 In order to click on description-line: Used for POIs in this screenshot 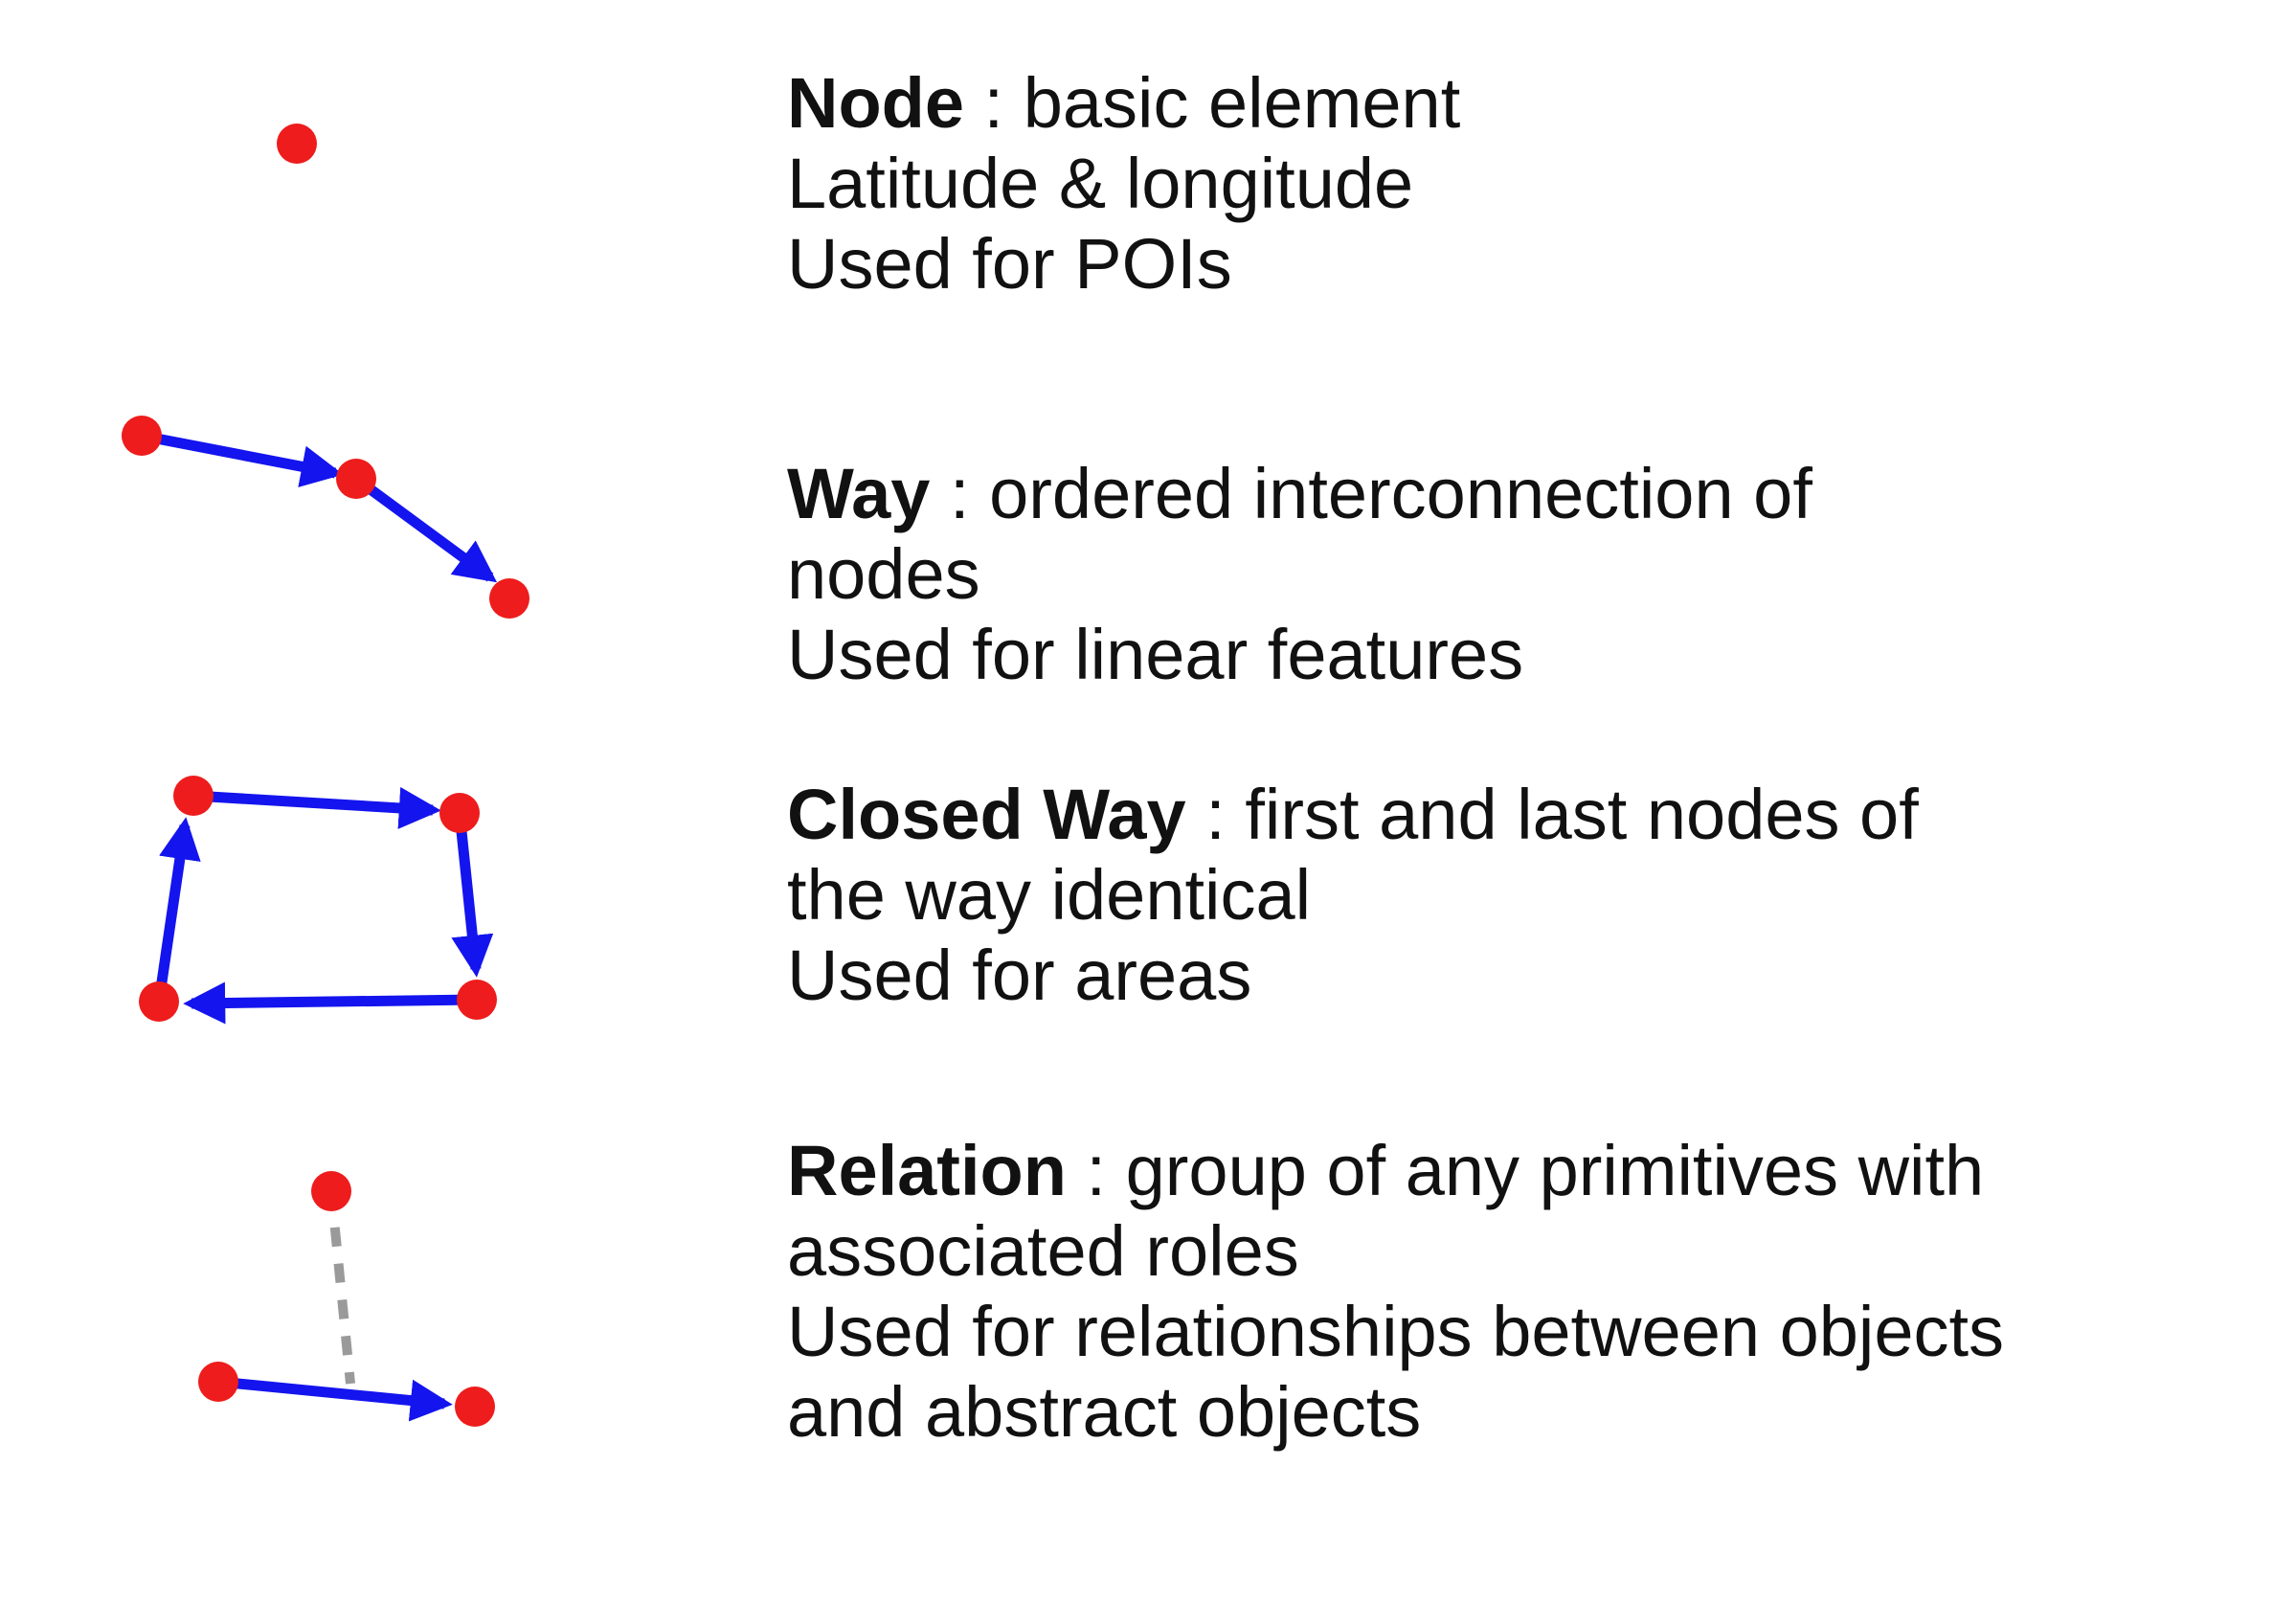, I will do `click(1009, 264)`.